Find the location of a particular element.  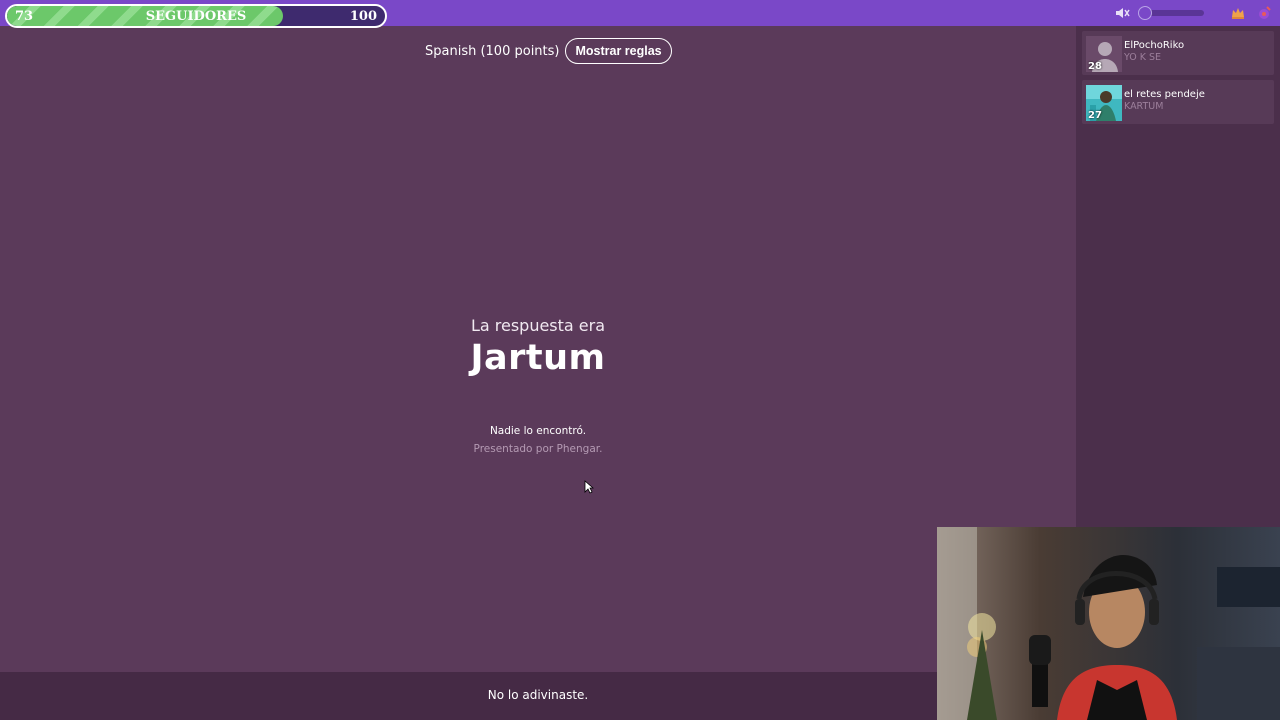

player-last-guess: KARTUM is located at coordinates (1144, 106).